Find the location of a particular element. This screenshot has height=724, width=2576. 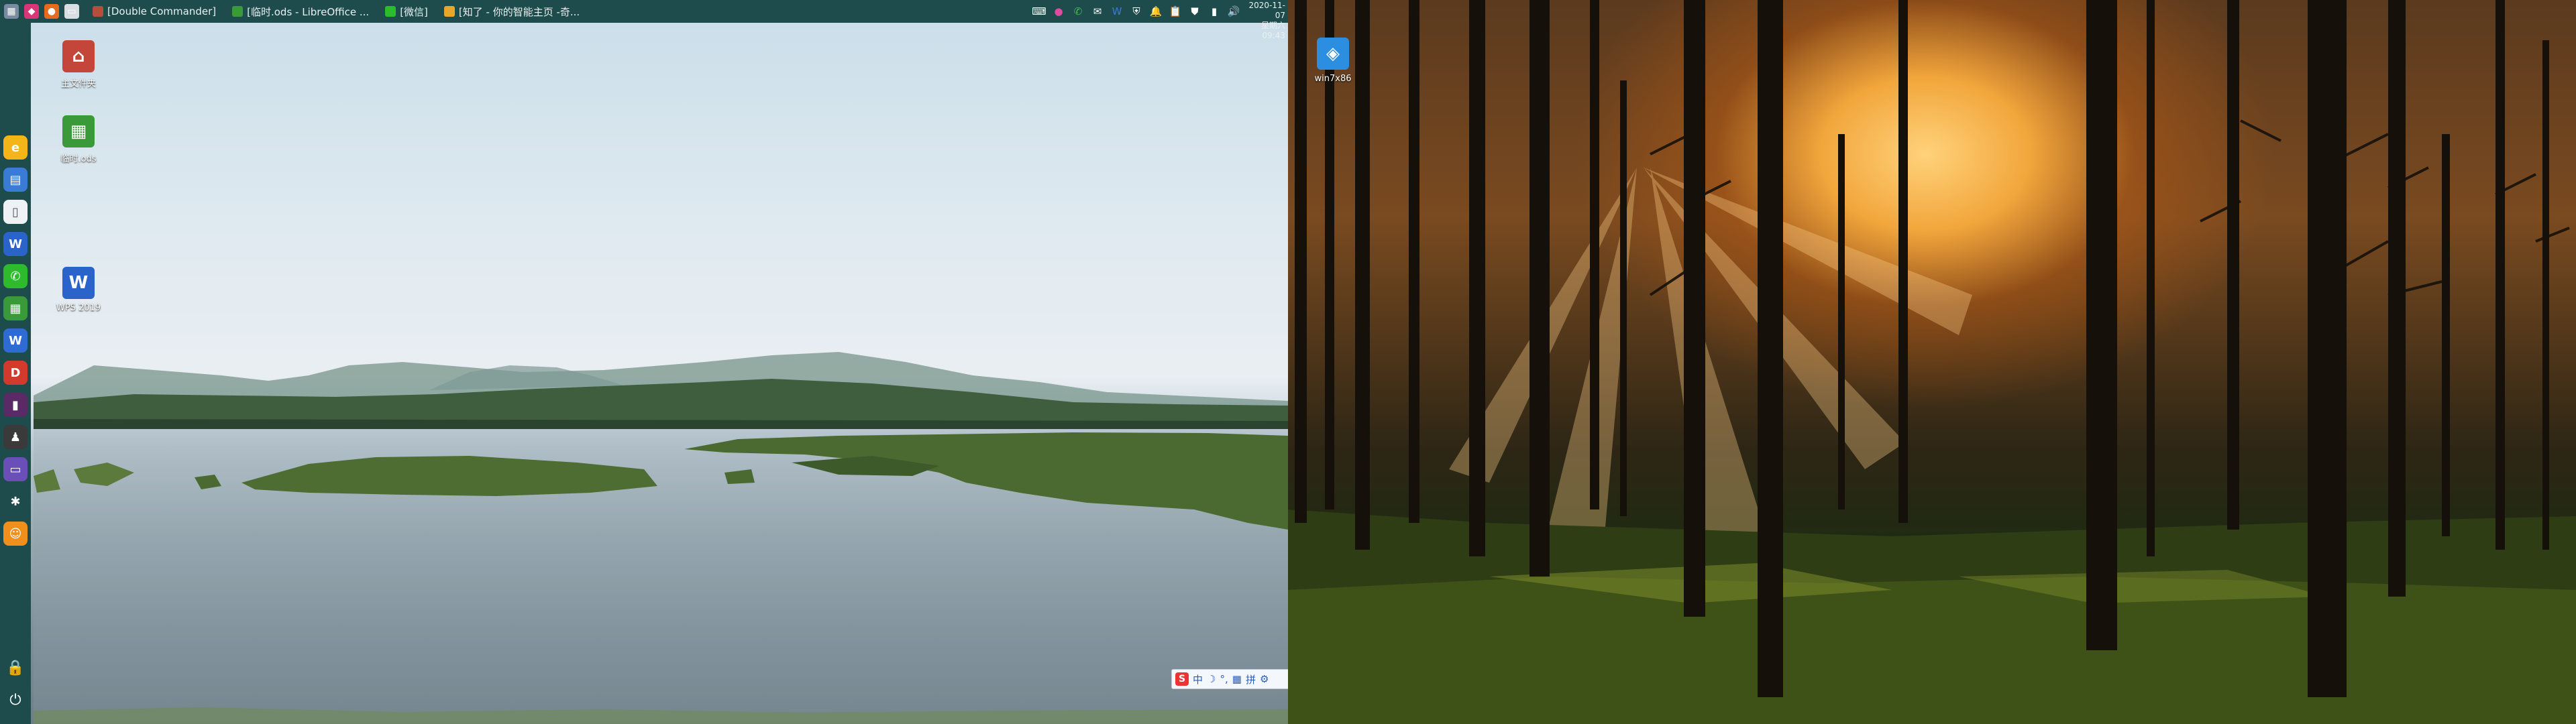

dock-wps-icon: W is located at coordinates (15, 244).